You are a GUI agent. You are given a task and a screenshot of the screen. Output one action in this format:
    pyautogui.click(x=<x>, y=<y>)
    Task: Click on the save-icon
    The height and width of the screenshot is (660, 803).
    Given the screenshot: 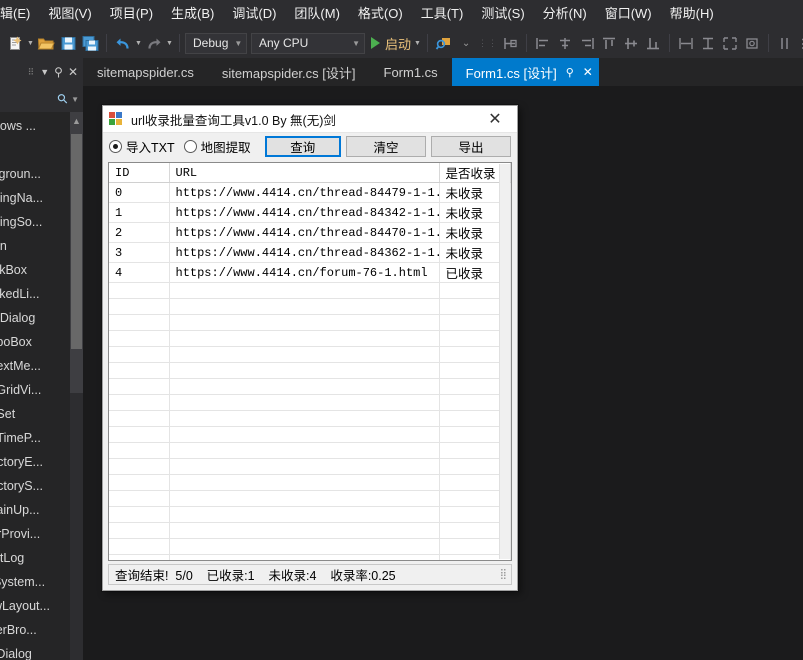 What is the action you would take?
    pyautogui.click(x=68, y=43)
    